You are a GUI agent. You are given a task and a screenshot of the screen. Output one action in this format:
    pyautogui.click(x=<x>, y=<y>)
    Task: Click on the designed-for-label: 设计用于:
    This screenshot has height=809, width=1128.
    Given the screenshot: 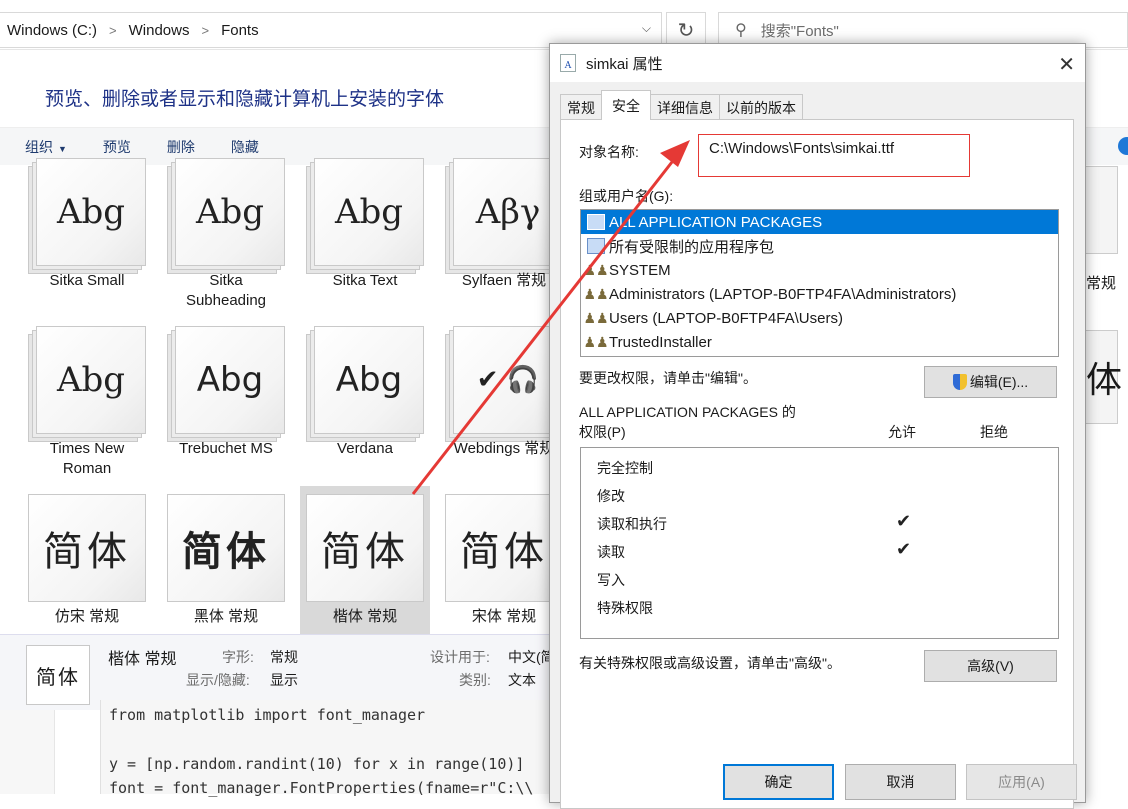 What is the action you would take?
    pyautogui.click(x=460, y=657)
    